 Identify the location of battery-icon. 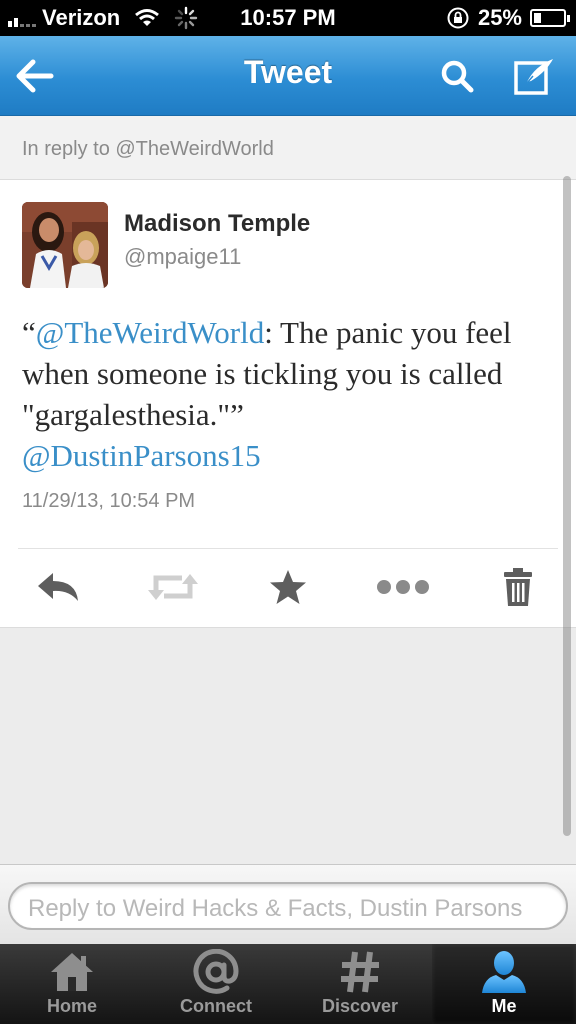
(550, 18).